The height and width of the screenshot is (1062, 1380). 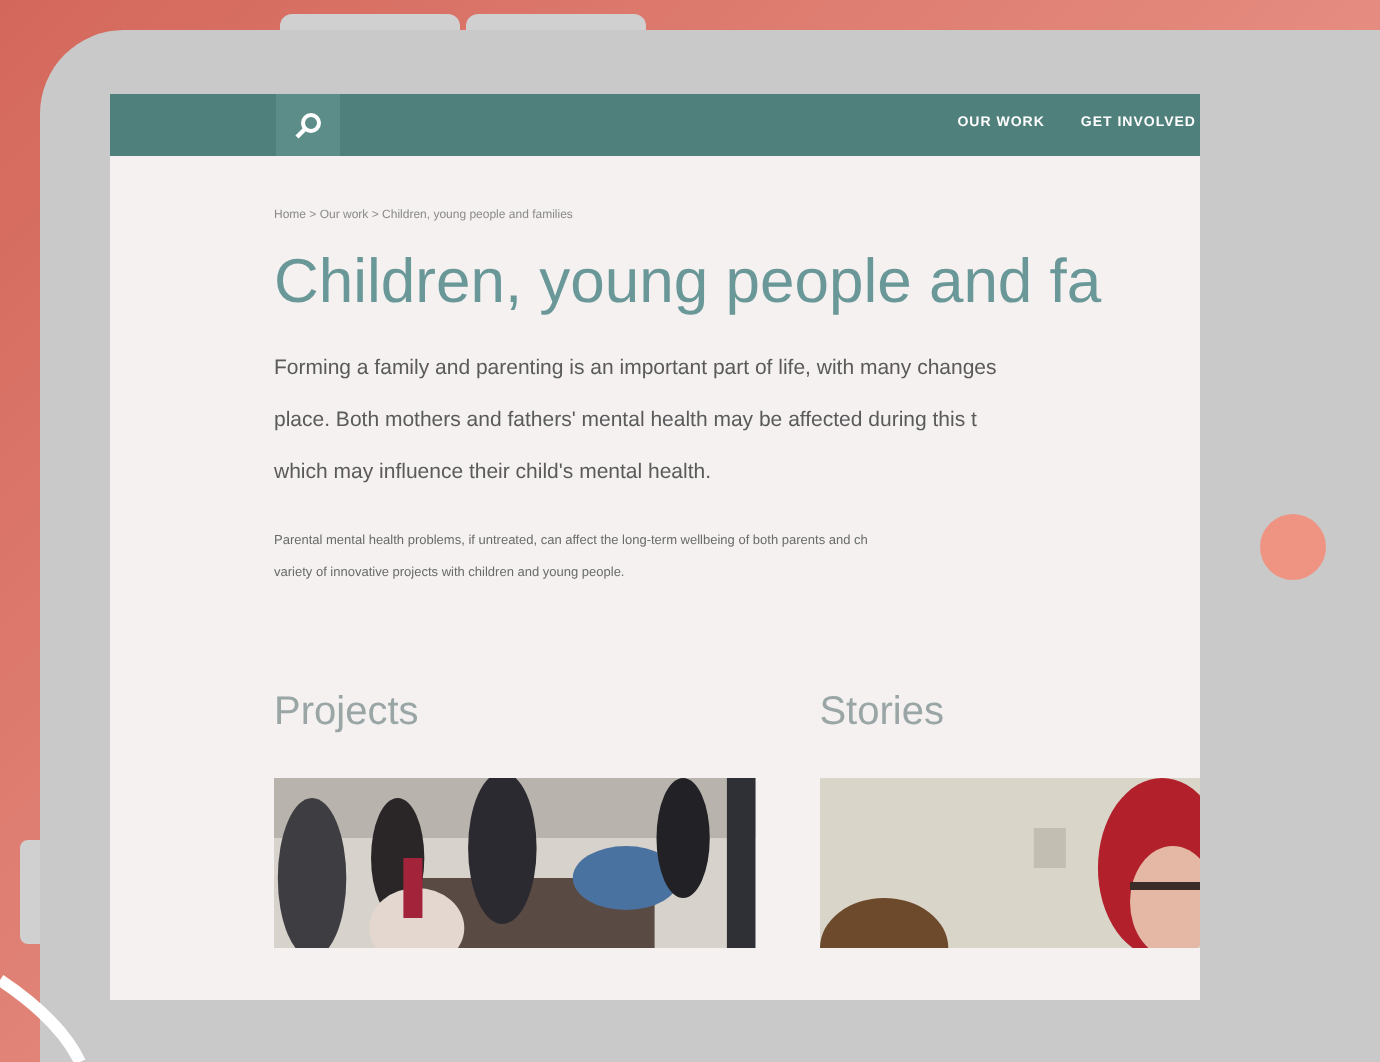 I want to click on intro-text: Forming a family and parenting is an important part of life, with many changes, so click(x=636, y=369).